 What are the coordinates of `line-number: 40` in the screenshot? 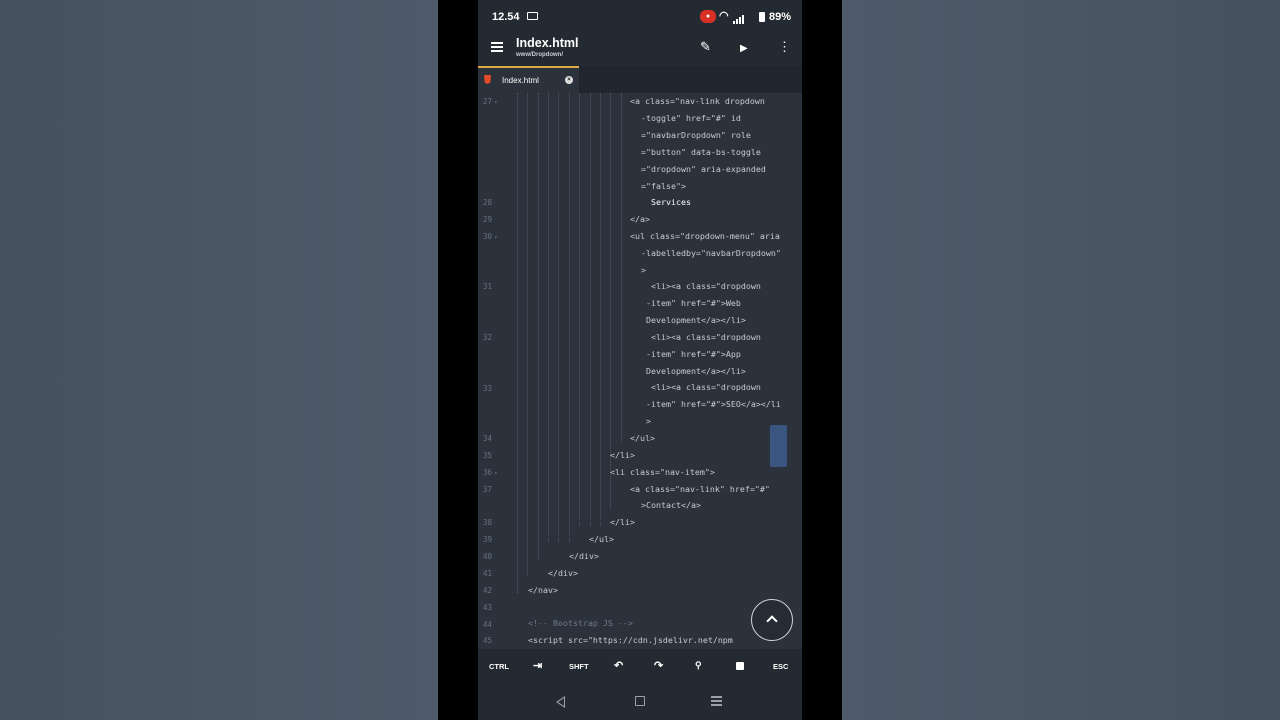 It's located at (488, 556).